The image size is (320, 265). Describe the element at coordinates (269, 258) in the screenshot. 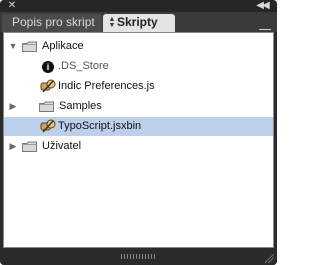

I see `resize-corner-icon` at that location.